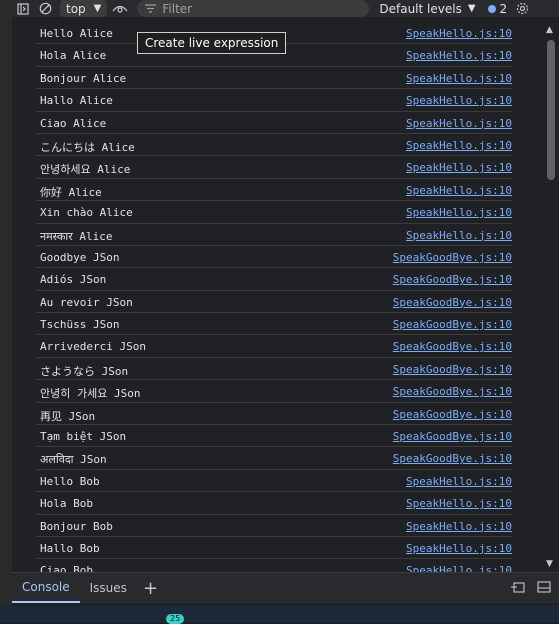 The image size is (559, 624). What do you see at coordinates (274, 324) in the screenshot?
I see `console-log-row: Tschüss JSon SpeakGoodBye.js:10` at bounding box center [274, 324].